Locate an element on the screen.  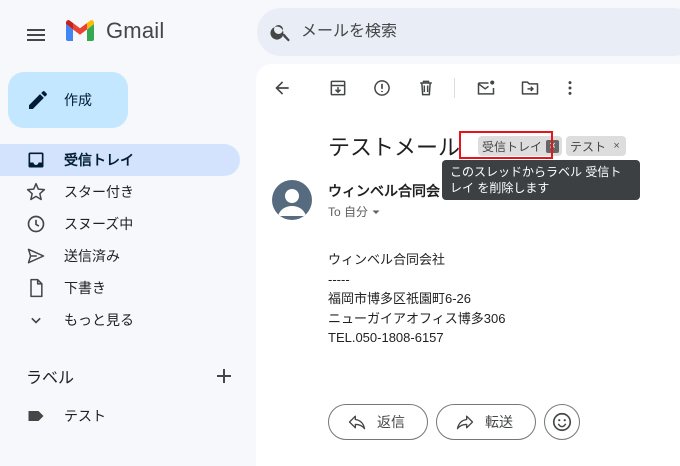
sidebar-item-inbox: 受信トレイ is located at coordinates (120, 160).